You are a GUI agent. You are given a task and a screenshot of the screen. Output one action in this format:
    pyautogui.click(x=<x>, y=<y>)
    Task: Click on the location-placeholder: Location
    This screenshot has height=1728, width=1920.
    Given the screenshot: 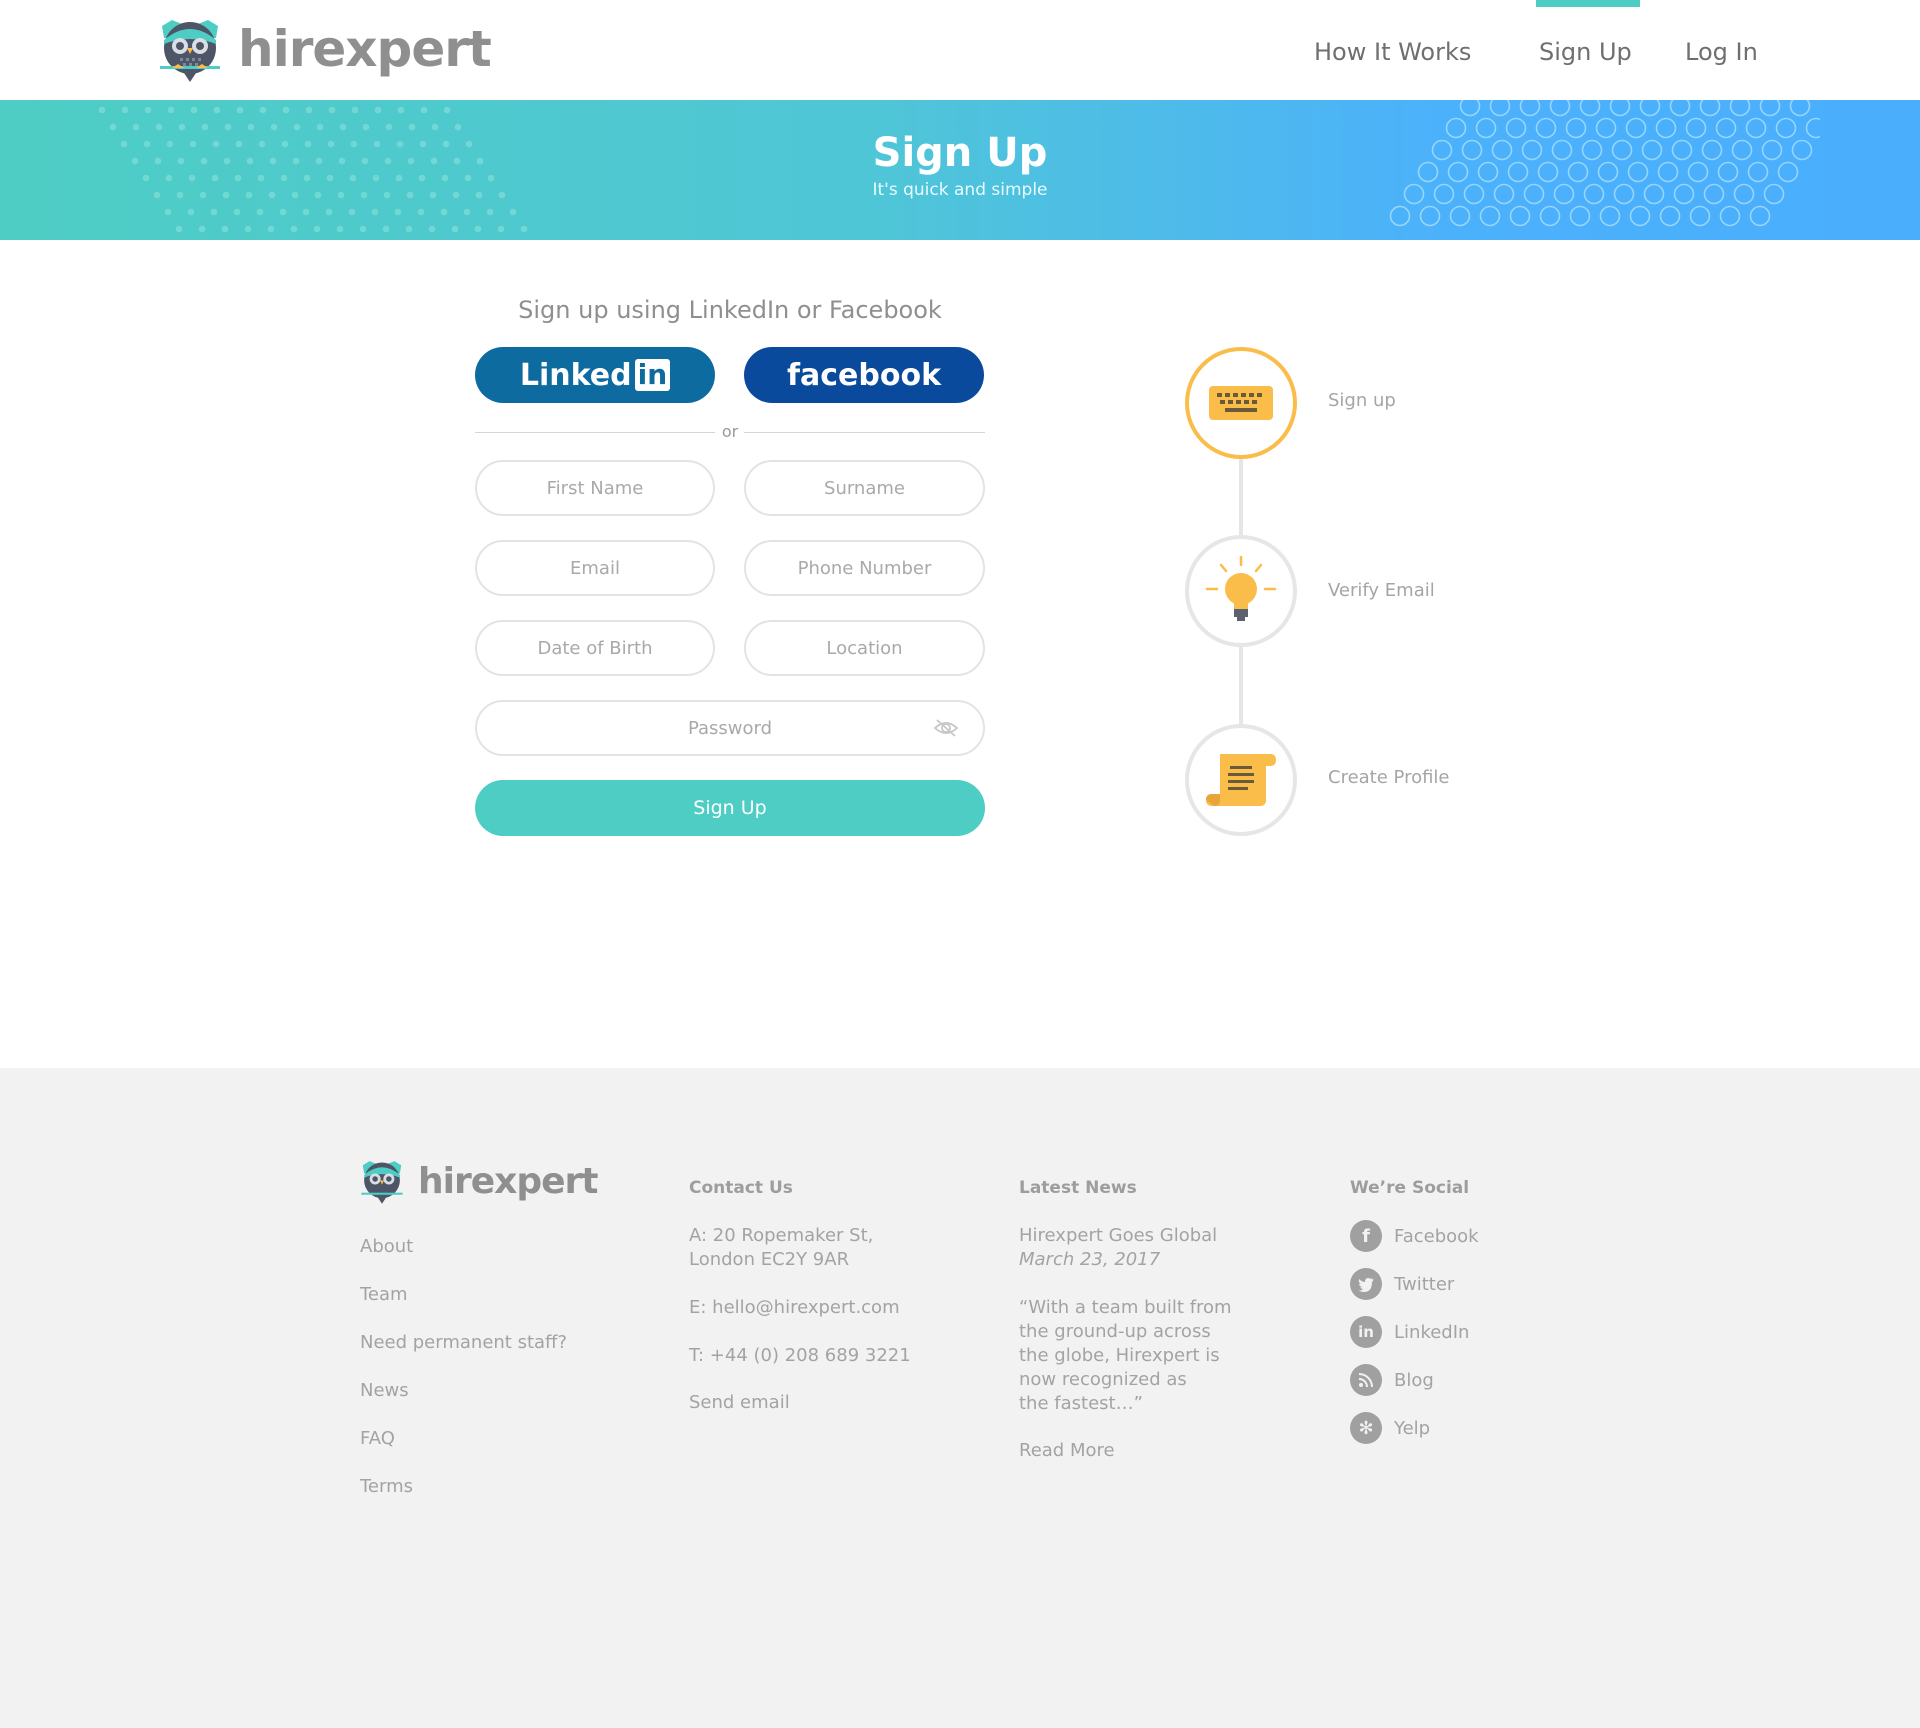 What is the action you would take?
    pyautogui.click(x=864, y=648)
    